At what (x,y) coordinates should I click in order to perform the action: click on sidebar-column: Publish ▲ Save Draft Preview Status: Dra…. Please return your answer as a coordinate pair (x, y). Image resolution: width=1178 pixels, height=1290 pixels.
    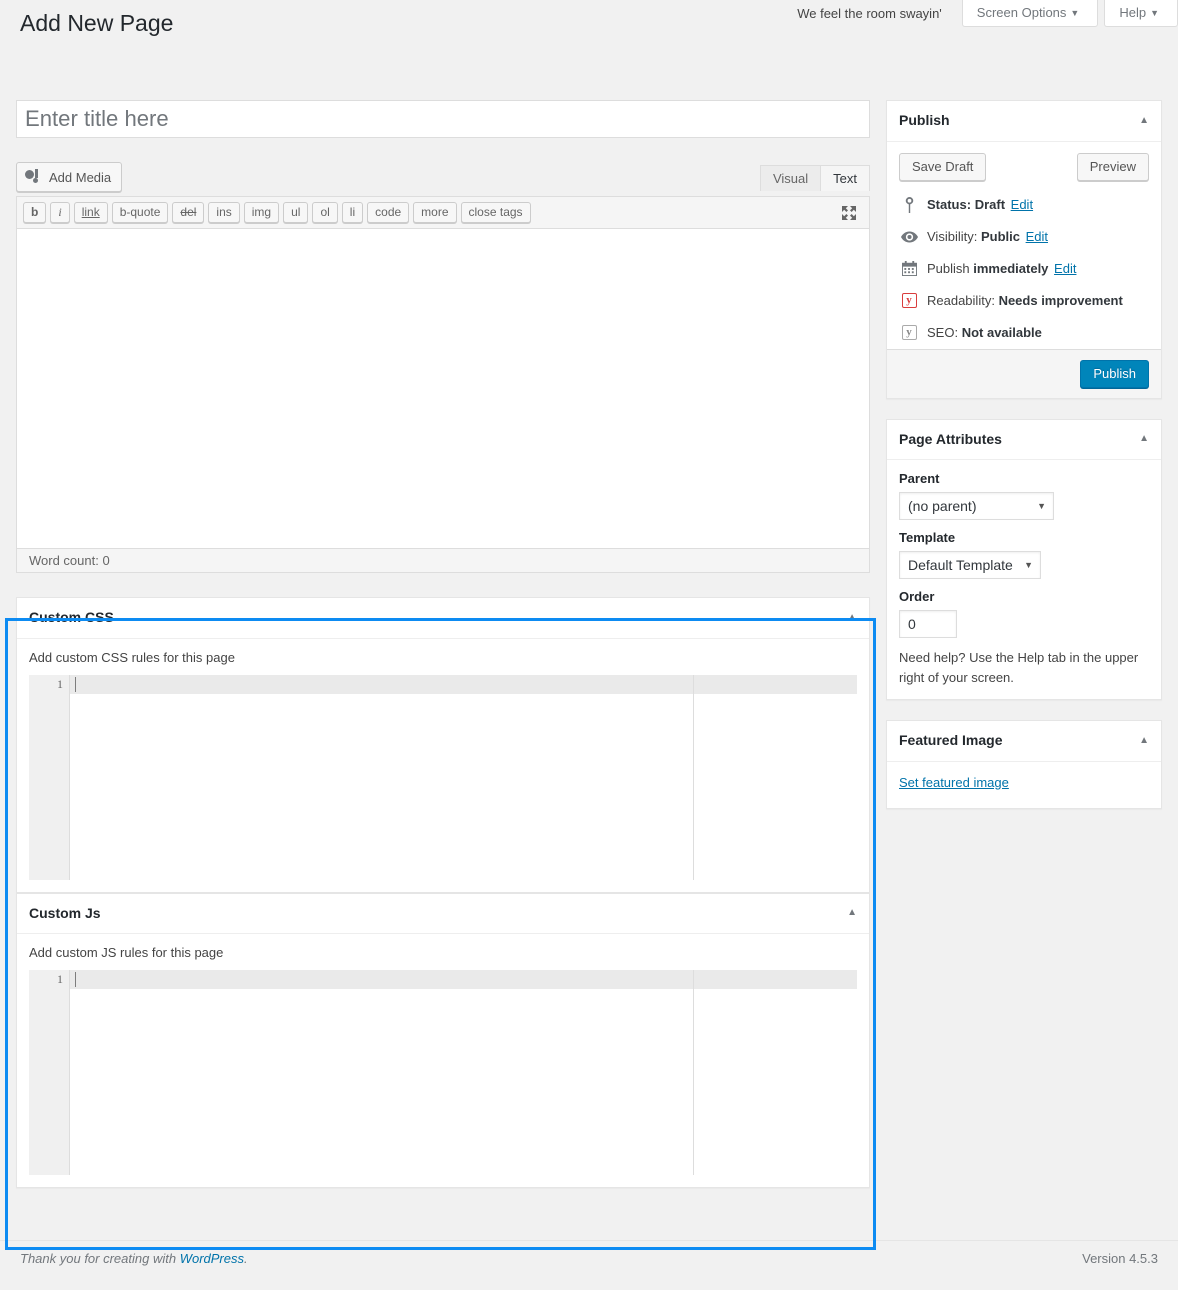
    Looking at the image, I should click on (1024, 464).